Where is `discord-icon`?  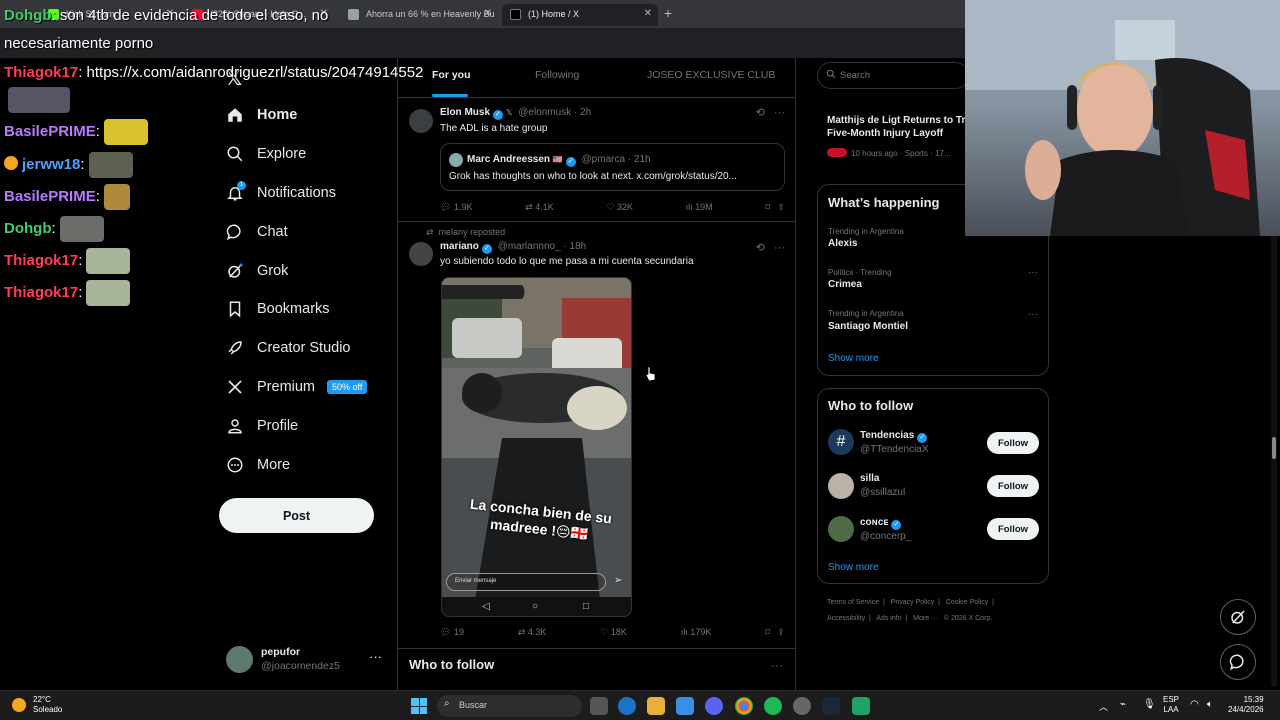 discord-icon is located at coordinates (714, 706).